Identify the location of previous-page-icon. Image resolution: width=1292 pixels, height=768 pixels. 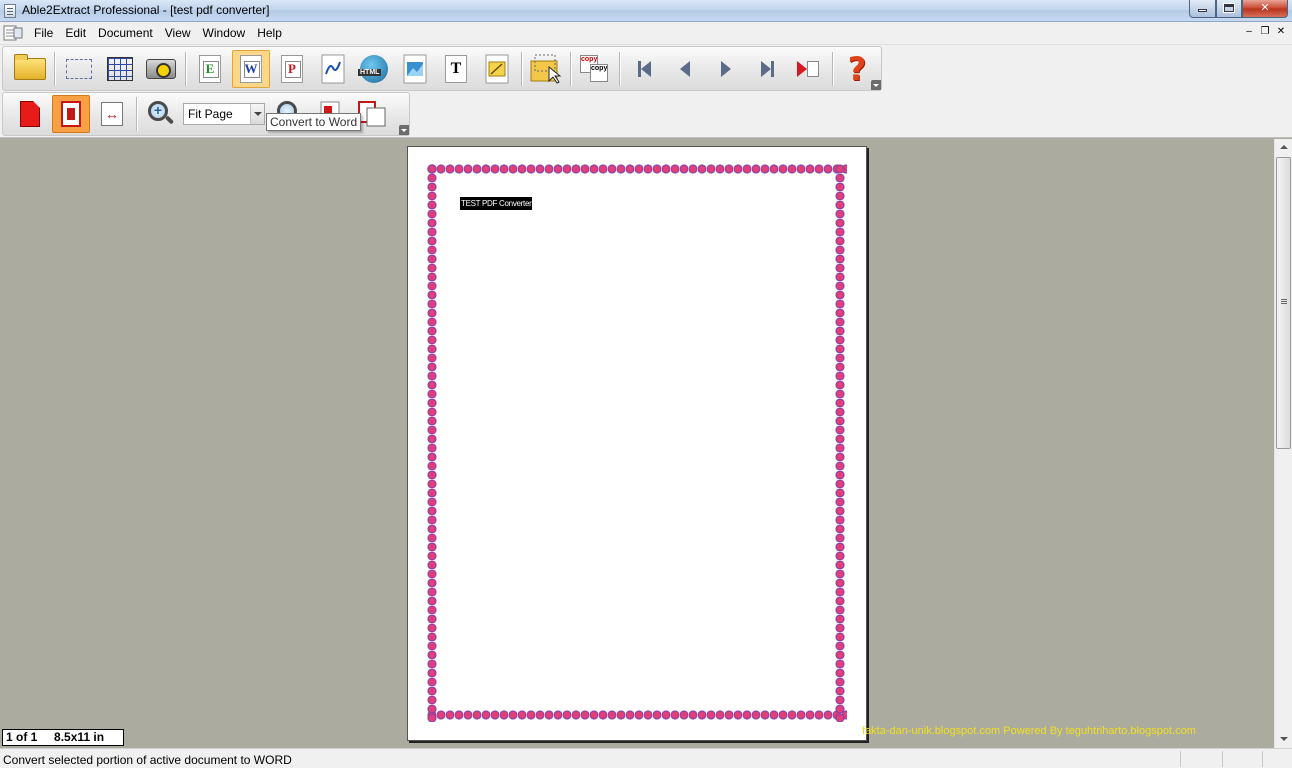
(685, 68).